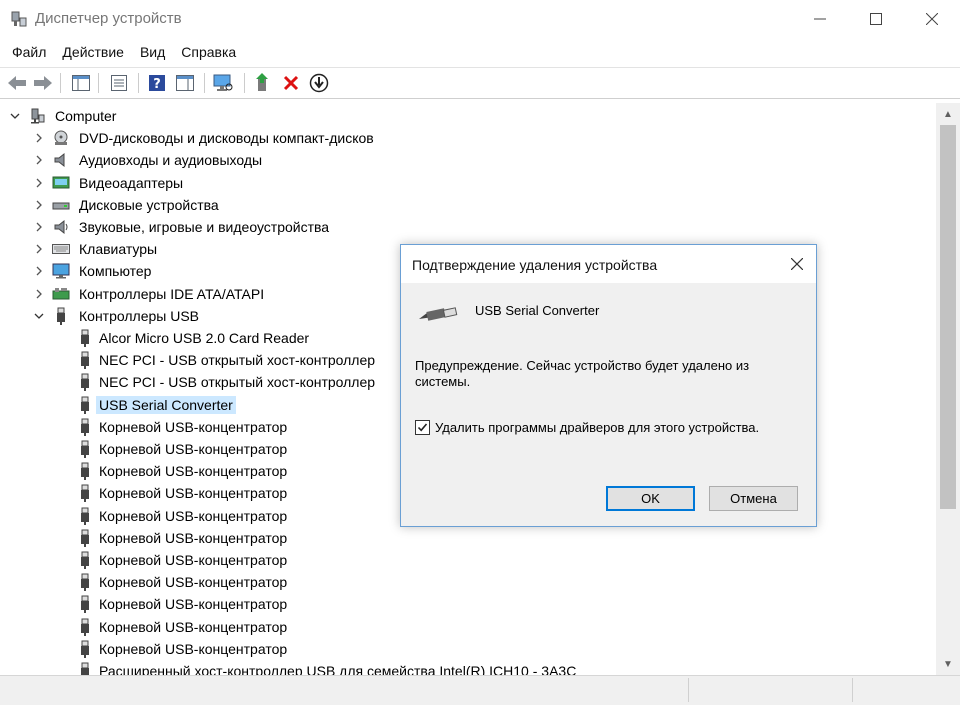  Describe the element at coordinates (43, 83) in the screenshot. I see `forward-arrow-icon` at that location.